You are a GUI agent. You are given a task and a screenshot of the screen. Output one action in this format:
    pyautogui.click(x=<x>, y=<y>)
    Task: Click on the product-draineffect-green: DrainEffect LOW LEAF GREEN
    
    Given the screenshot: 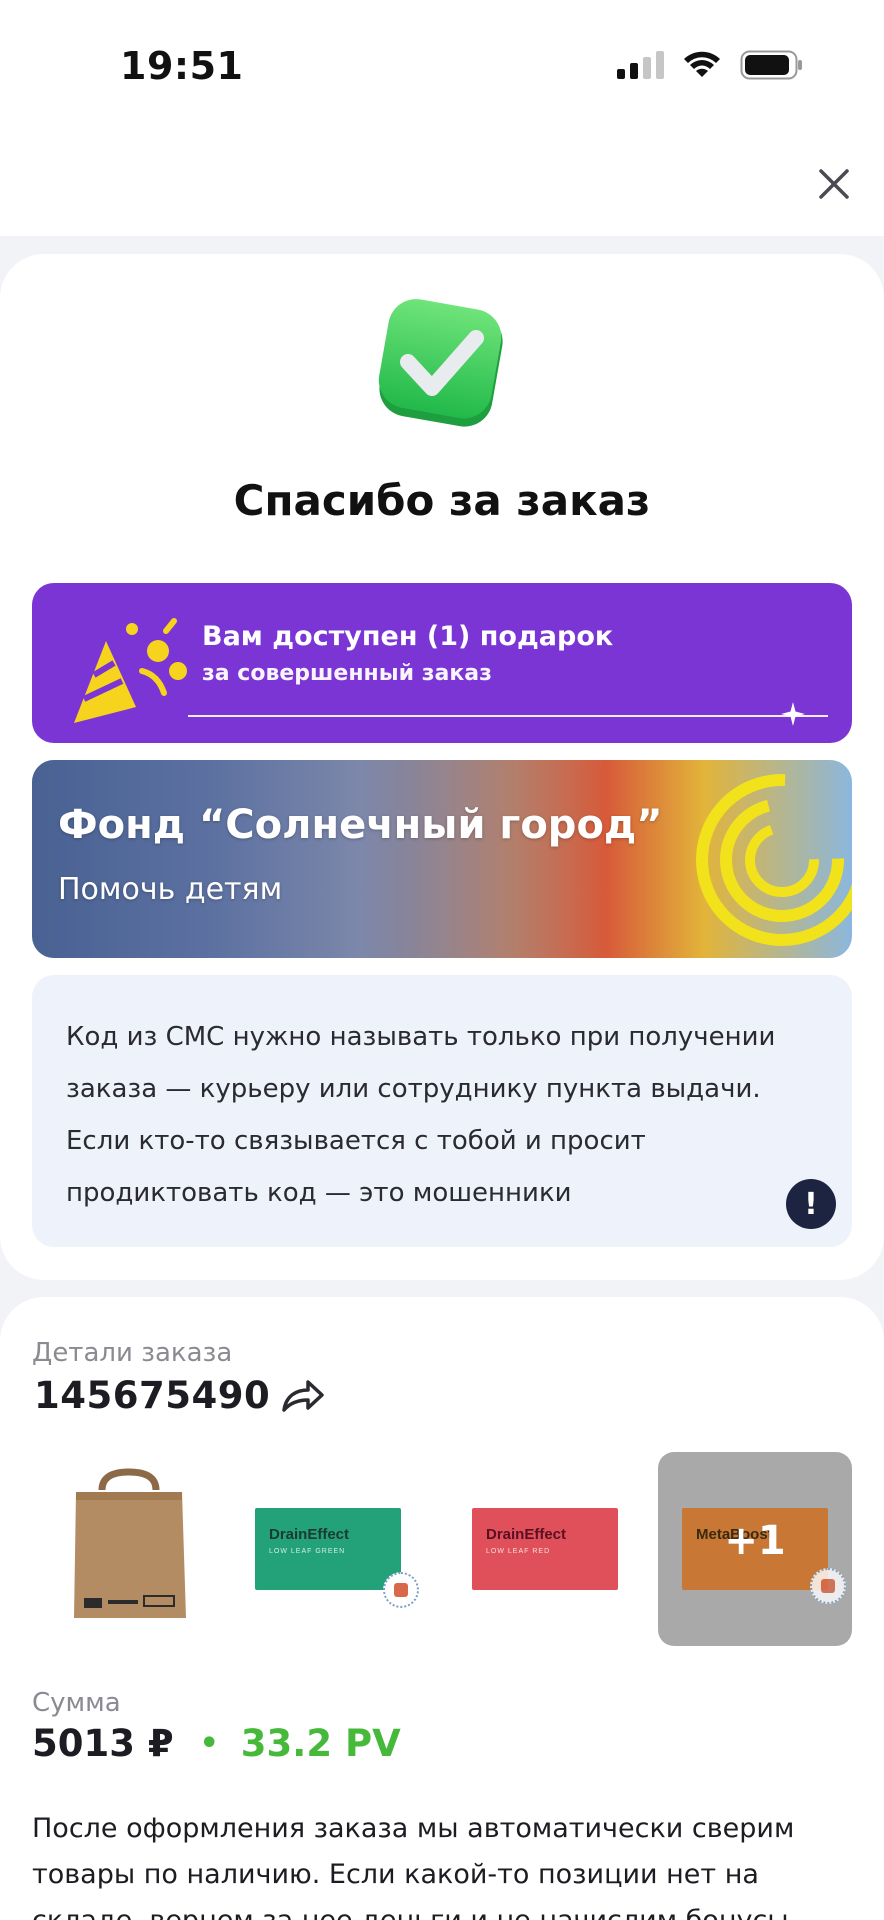 What is the action you would take?
    pyautogui.click(x=338, y=1549)
    